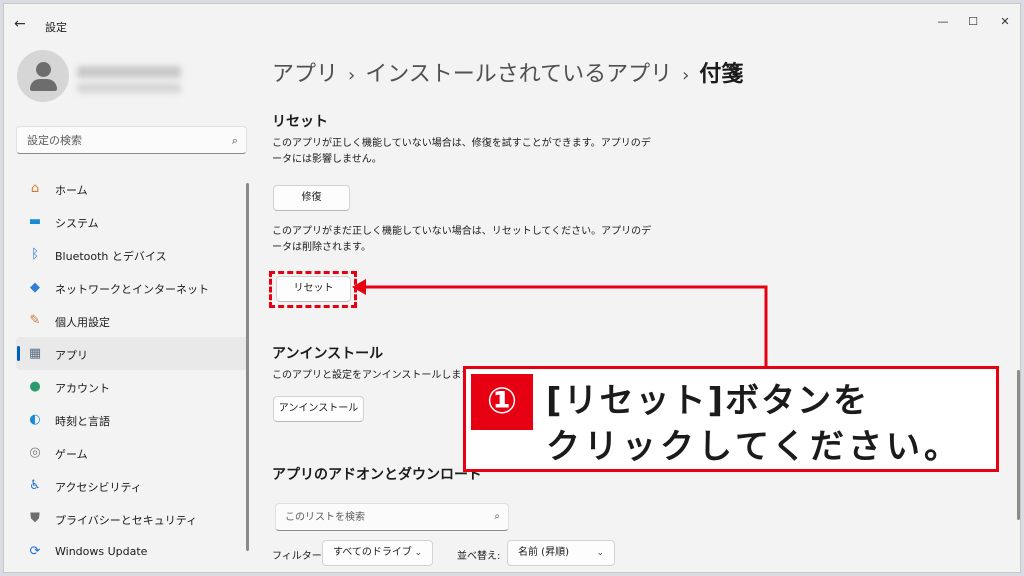 The height and width of the screenshot is (576, 1024). What do you see at coordinates (512, 24) in the screenshot?
I see `title-bar: ← 設定 — ☐ ✕` at bounding box center [512, 24].